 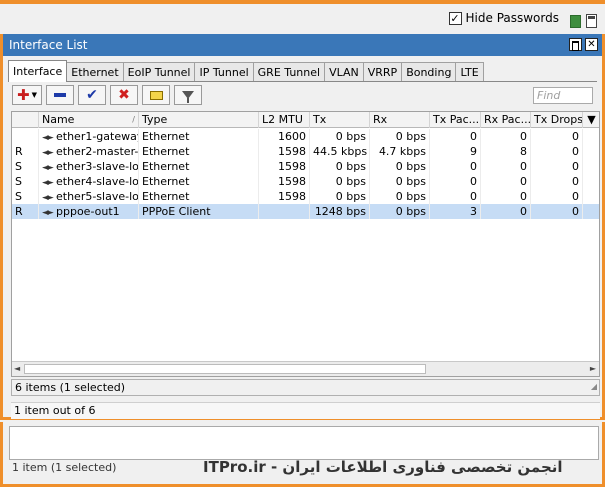 What do you see at coordinates (199, 120) in the screenshot?
I see `col-type: Type` at bounding box center [199, 120].